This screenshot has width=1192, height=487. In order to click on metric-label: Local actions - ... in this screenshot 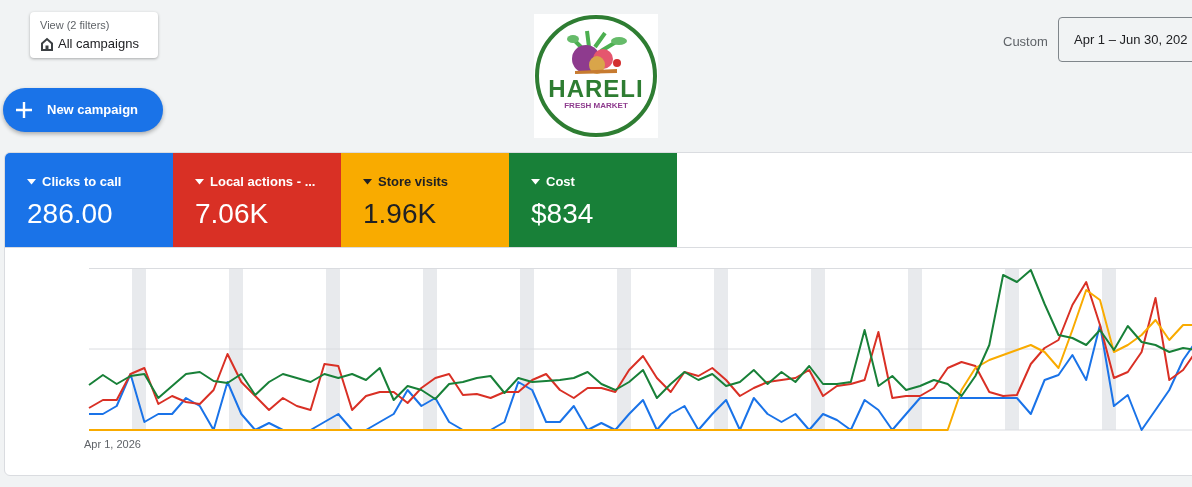, I will do `click(263, 182)`.